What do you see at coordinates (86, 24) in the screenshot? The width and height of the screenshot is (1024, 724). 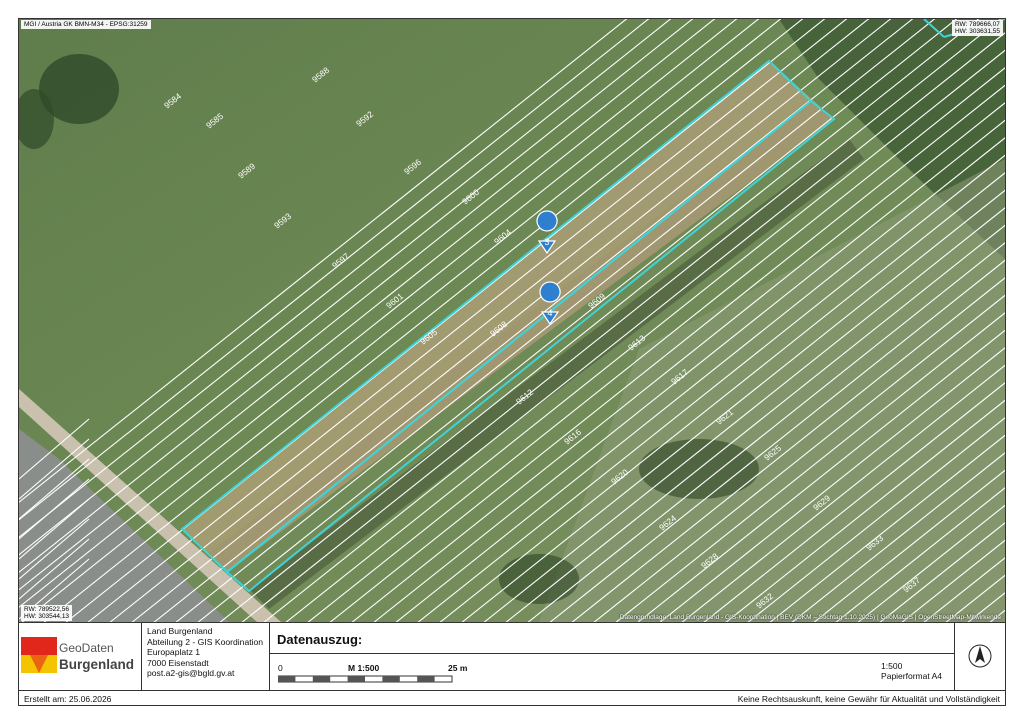 I see `crs-label: MGI / Austria GK BMN-M34 - EPSG:31259` at bounding box center [86, 24].